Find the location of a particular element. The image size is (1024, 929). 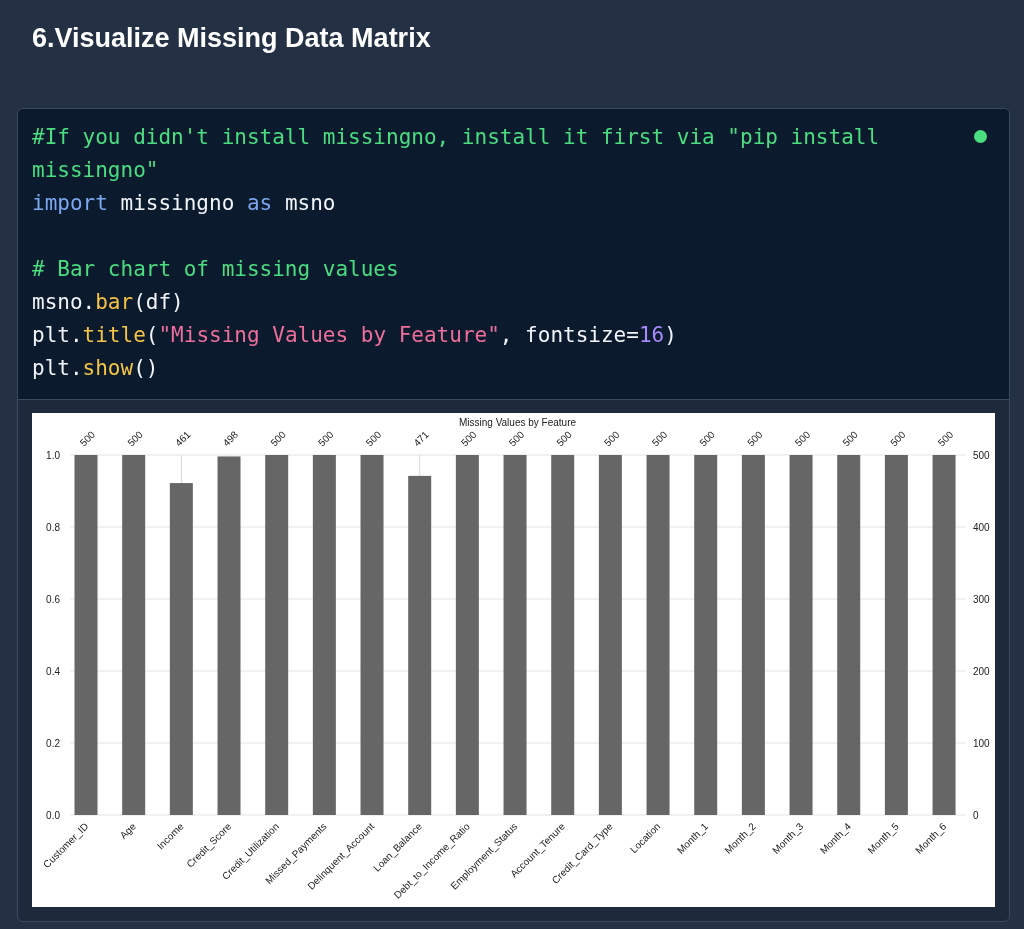

section-heading: 6.Visualize Missing Data Matrix is located at coordinates (232, 38).